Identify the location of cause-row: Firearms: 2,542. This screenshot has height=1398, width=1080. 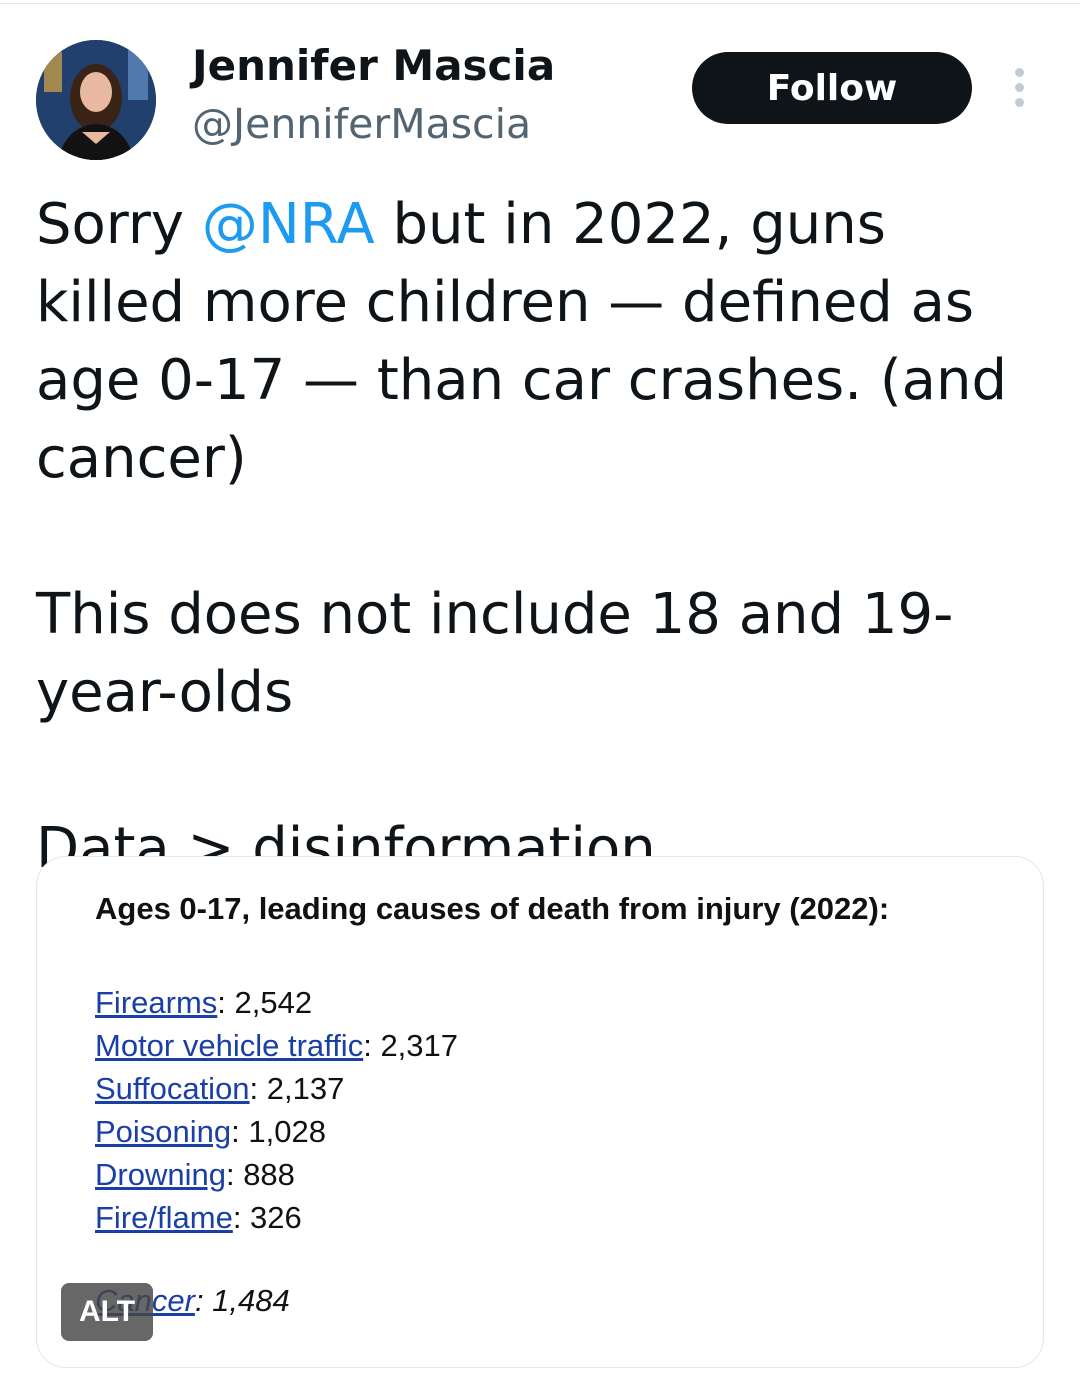
(204, 1002).